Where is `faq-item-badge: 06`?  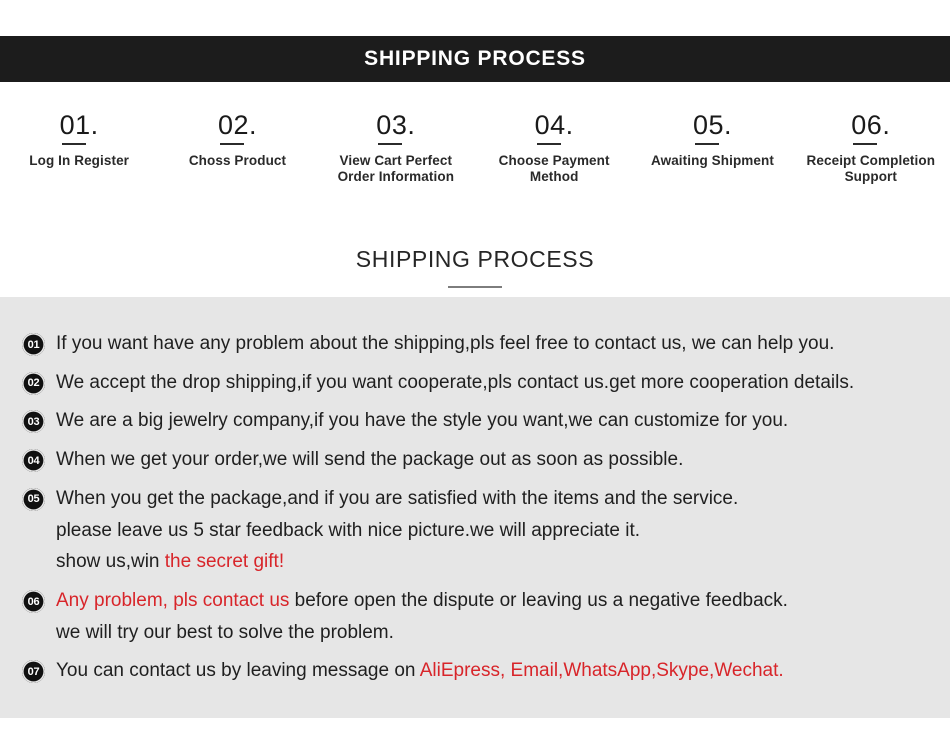 faq-item-badge: 06 is located at coordinates (33, 602).